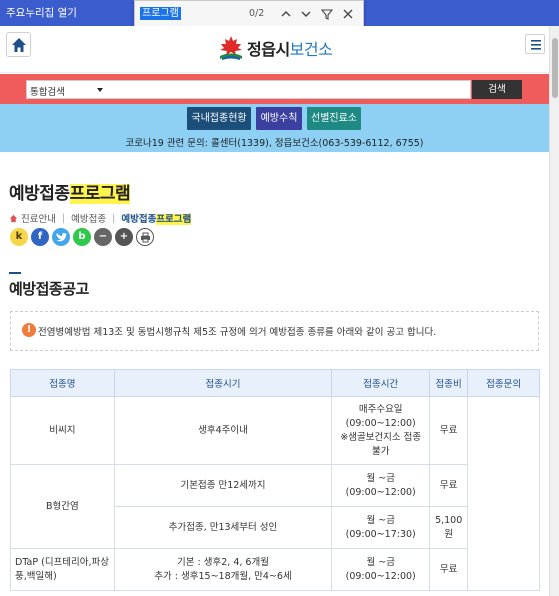 This screenshot has height=596, width=559. I want to click on find-filter-button, so click(327, 14).